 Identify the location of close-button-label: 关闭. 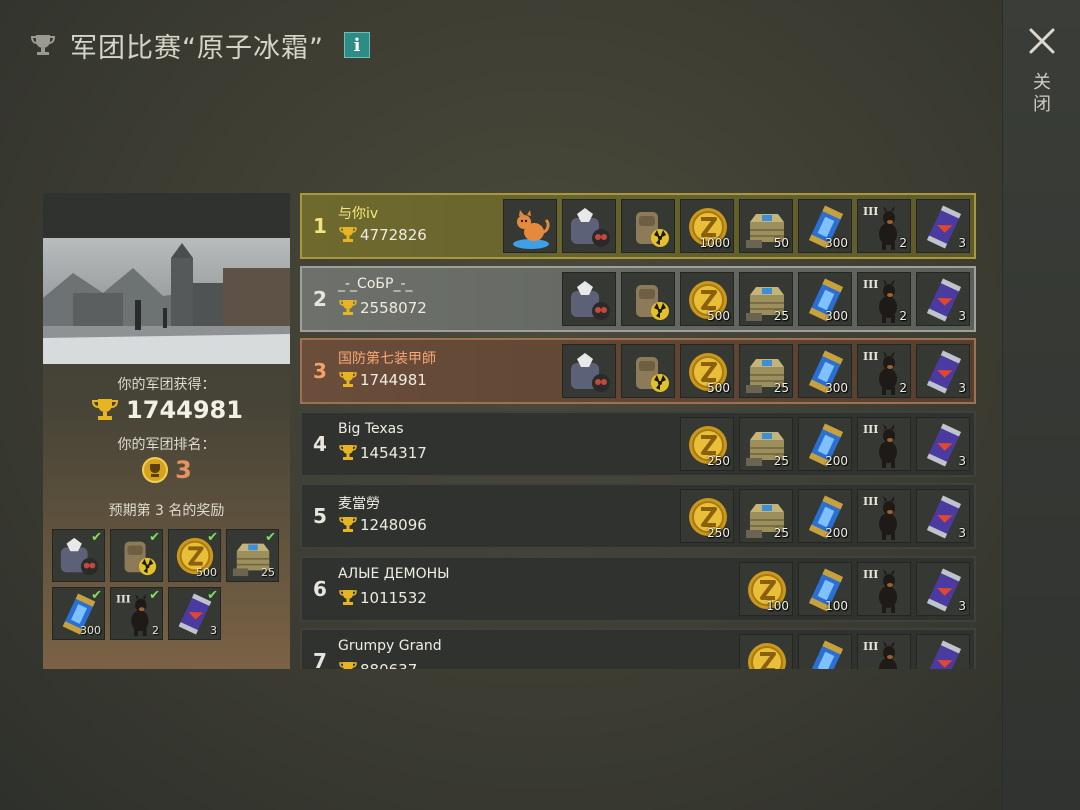
(1041, 94).